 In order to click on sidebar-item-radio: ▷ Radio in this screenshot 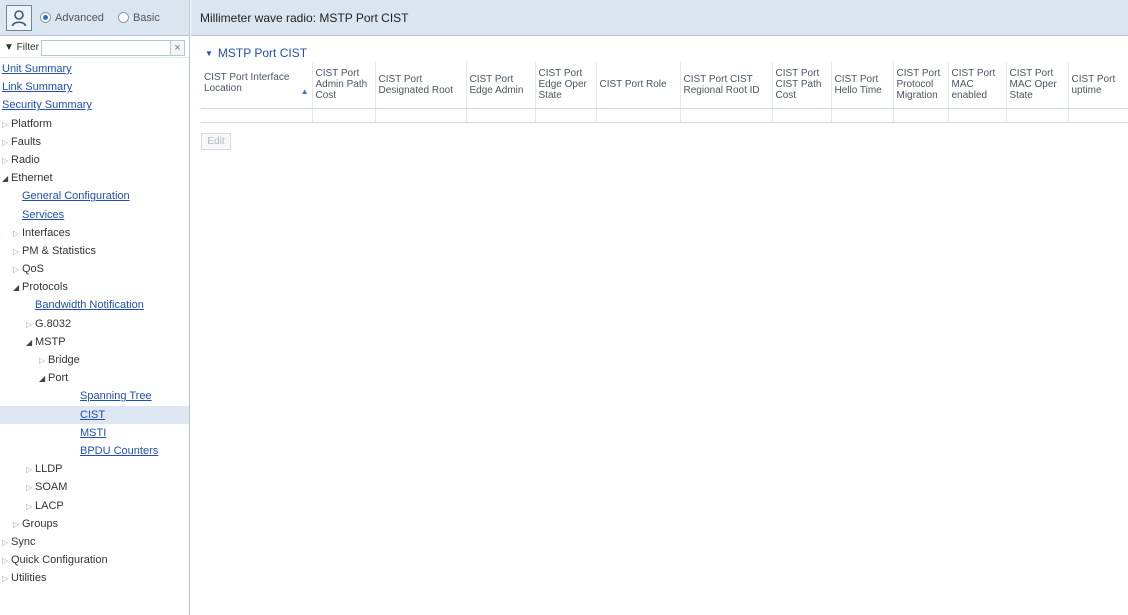, I will do `click(94, 160)`.